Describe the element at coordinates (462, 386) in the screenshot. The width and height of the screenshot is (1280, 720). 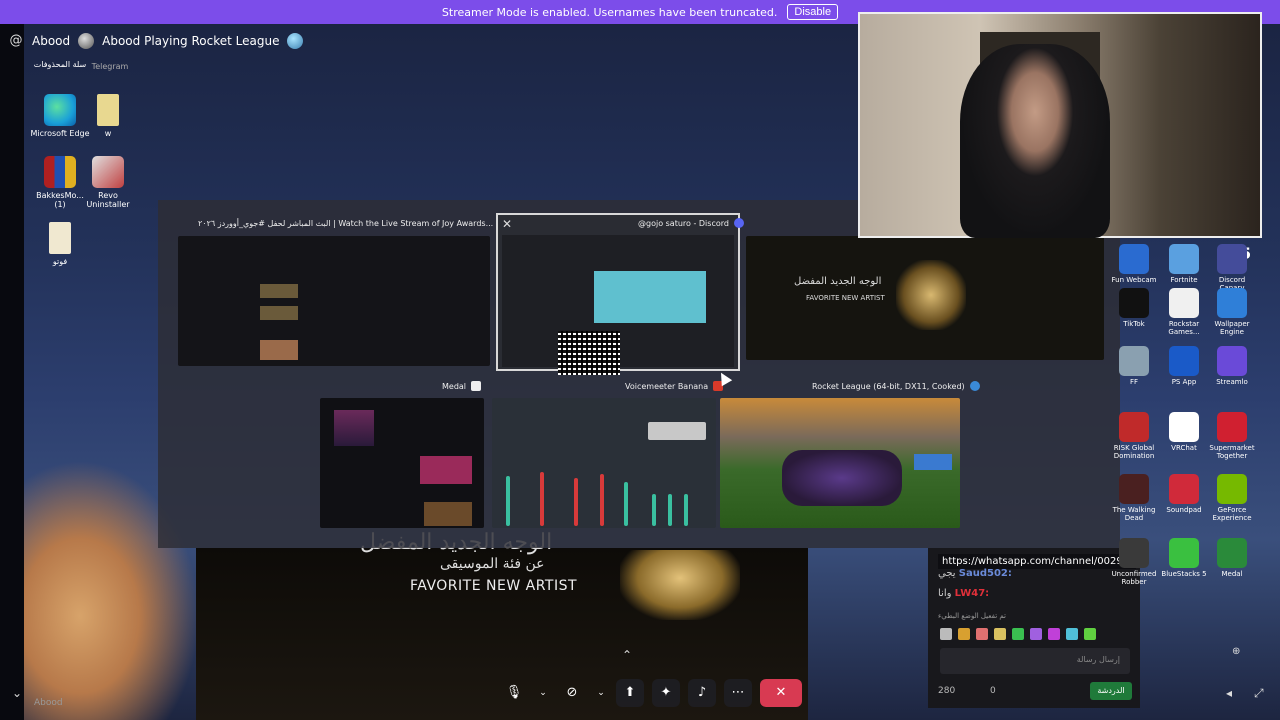
I see `window-title-medal: Medal` at that location.